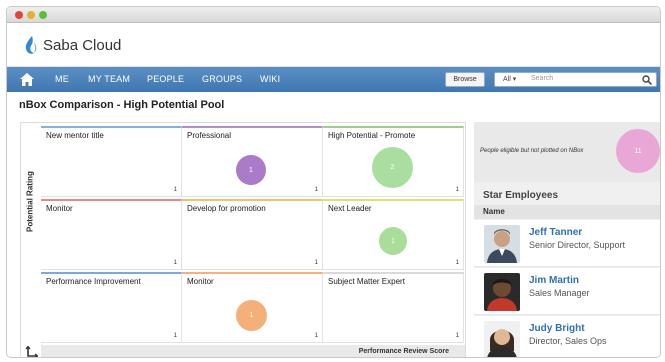 This screenshot has height=362, width=665. What do you see at coordinates (392, 167) in the screenshot?
I see `employee-bubble: 2` at bounding box center [392, 167].